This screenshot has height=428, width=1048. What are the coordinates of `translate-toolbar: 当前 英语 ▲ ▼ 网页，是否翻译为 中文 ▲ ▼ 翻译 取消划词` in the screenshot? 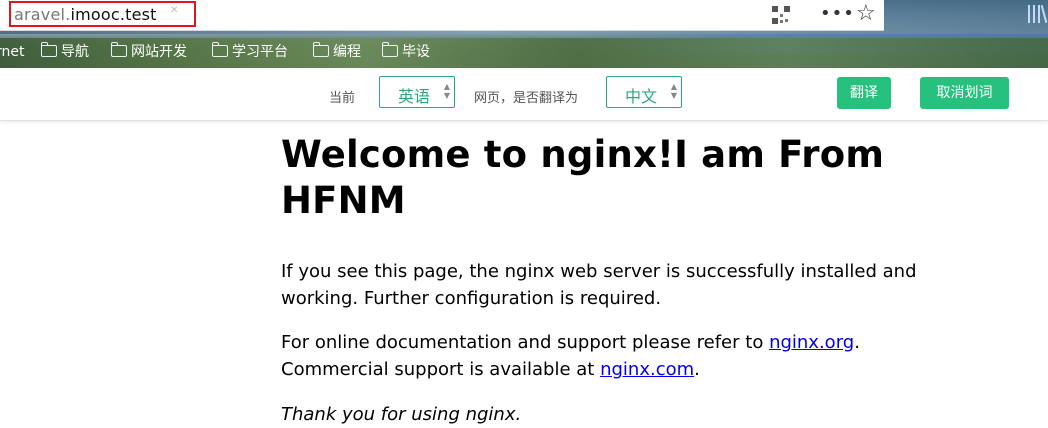 It's located at (524, 94).